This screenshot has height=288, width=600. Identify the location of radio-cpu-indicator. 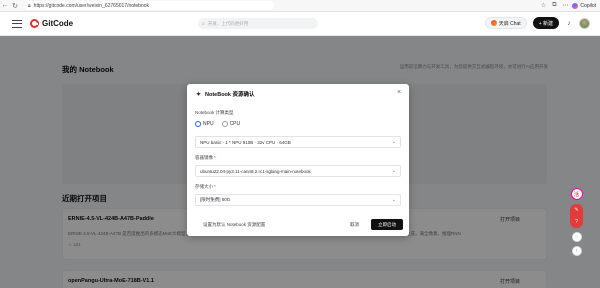
(224, 124).